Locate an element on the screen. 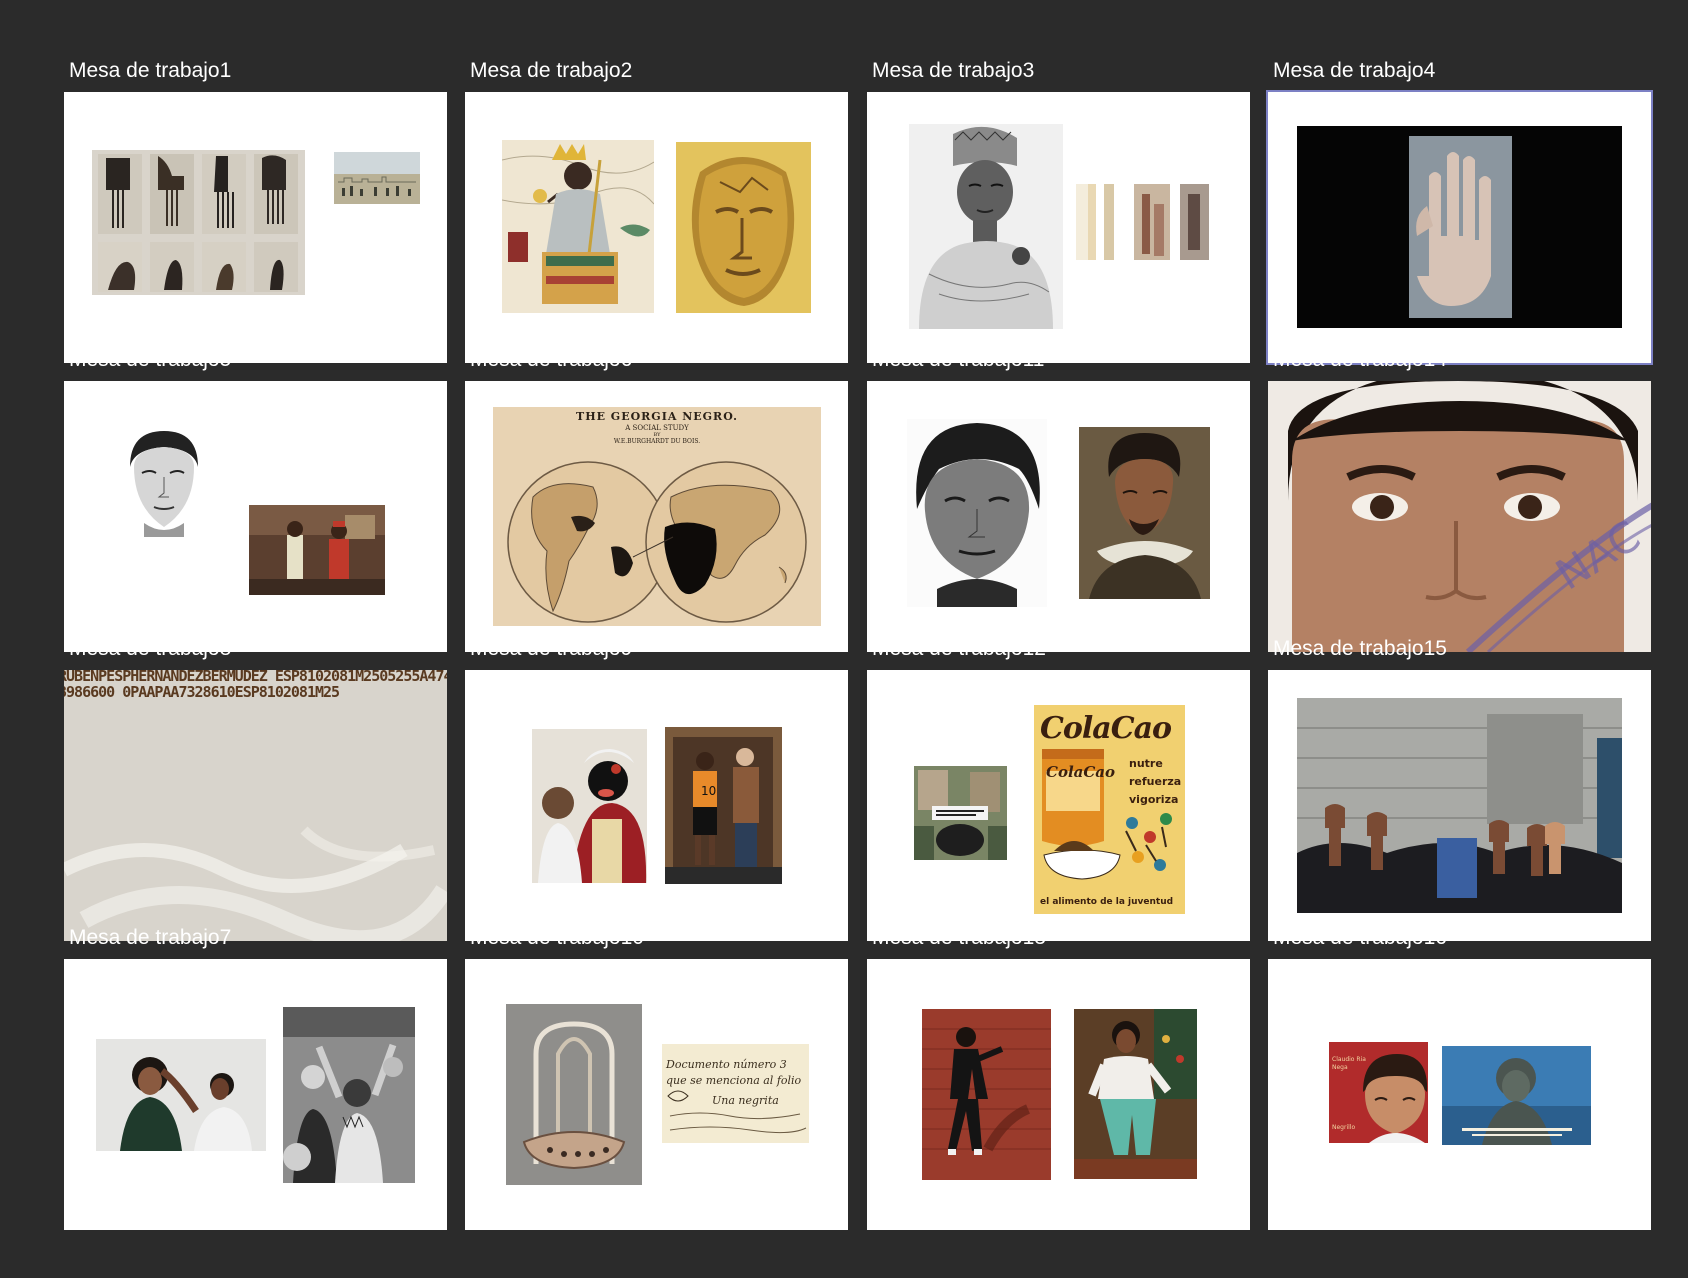  album-title: Claudio Ria Nega is located at coordinates (1349, 1063).